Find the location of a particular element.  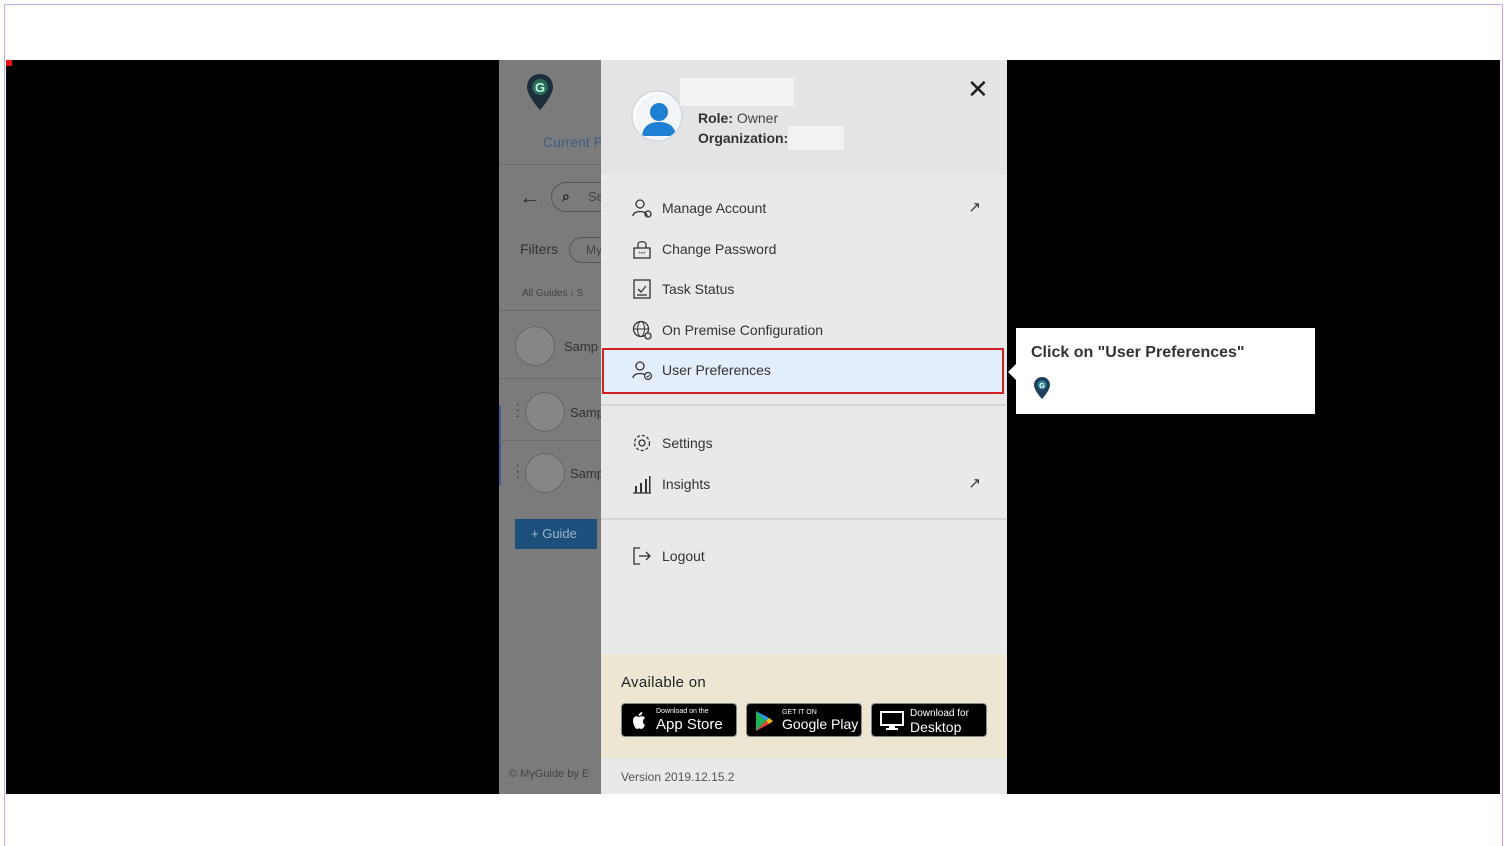

search-icon: ⌕ is located at coordinates (566, 196).